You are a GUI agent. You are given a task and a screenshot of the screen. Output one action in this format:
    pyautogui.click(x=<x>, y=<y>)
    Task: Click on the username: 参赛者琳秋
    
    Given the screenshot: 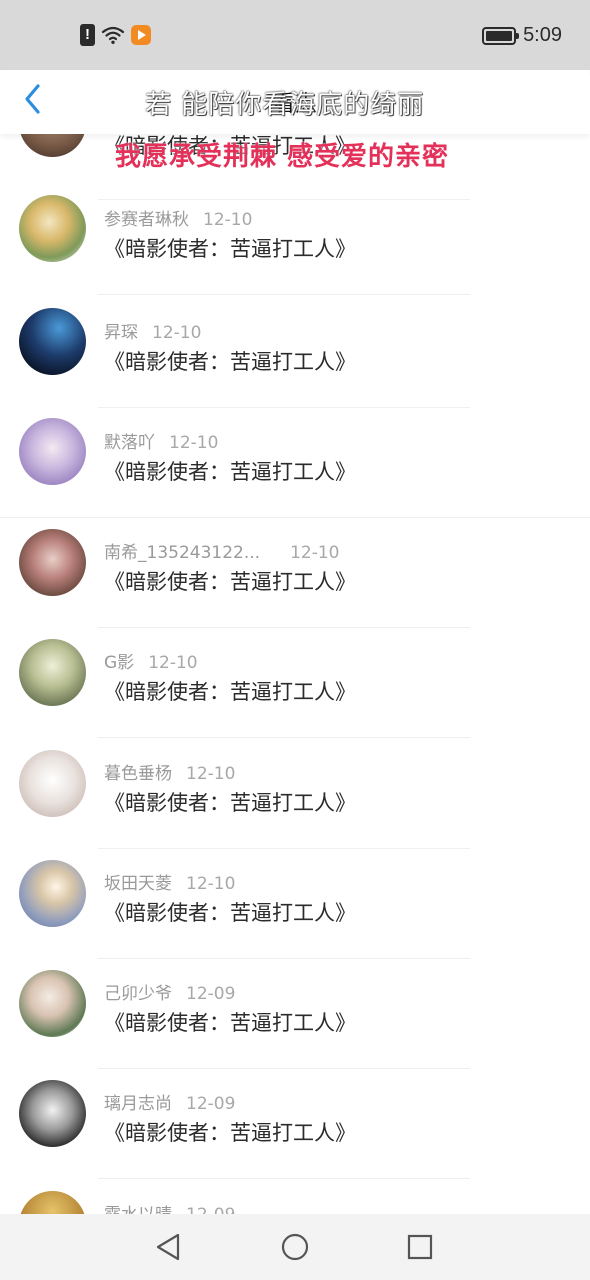 What is the action you would take?
    pyautogui.click(x=146, y=220)
    